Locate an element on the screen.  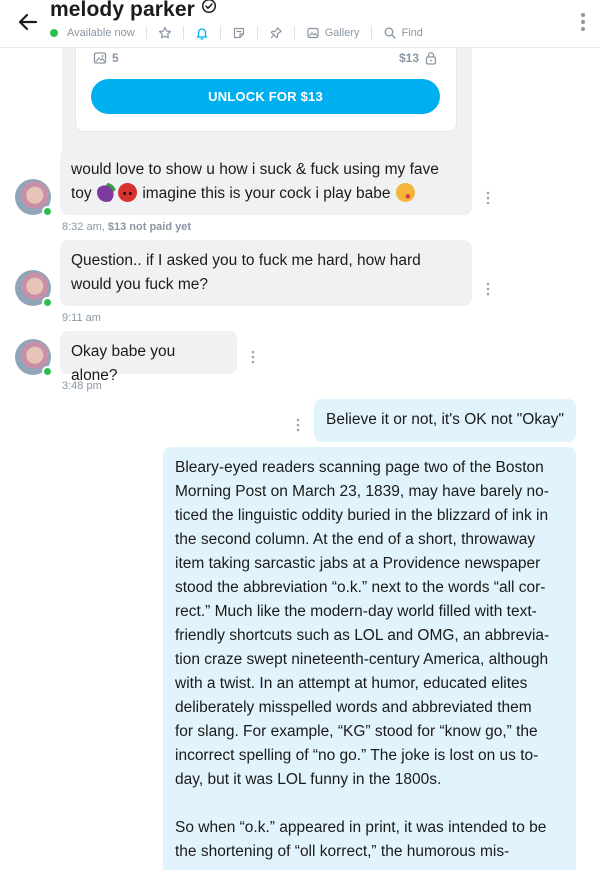
back-arrow-icon is located at coordinates (28, 22).